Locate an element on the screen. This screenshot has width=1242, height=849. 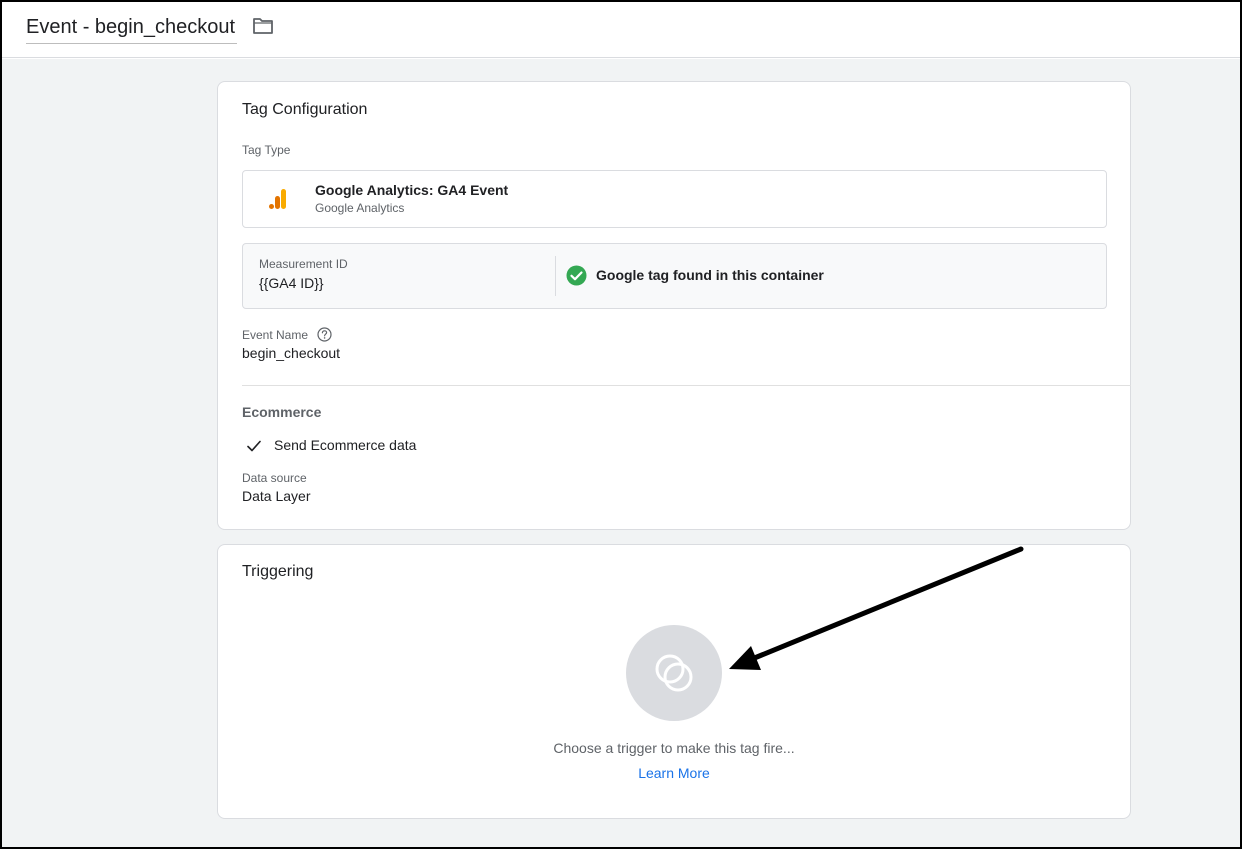
tag-type-subtitle: Google Analytics is located at coordinates (360, 208).